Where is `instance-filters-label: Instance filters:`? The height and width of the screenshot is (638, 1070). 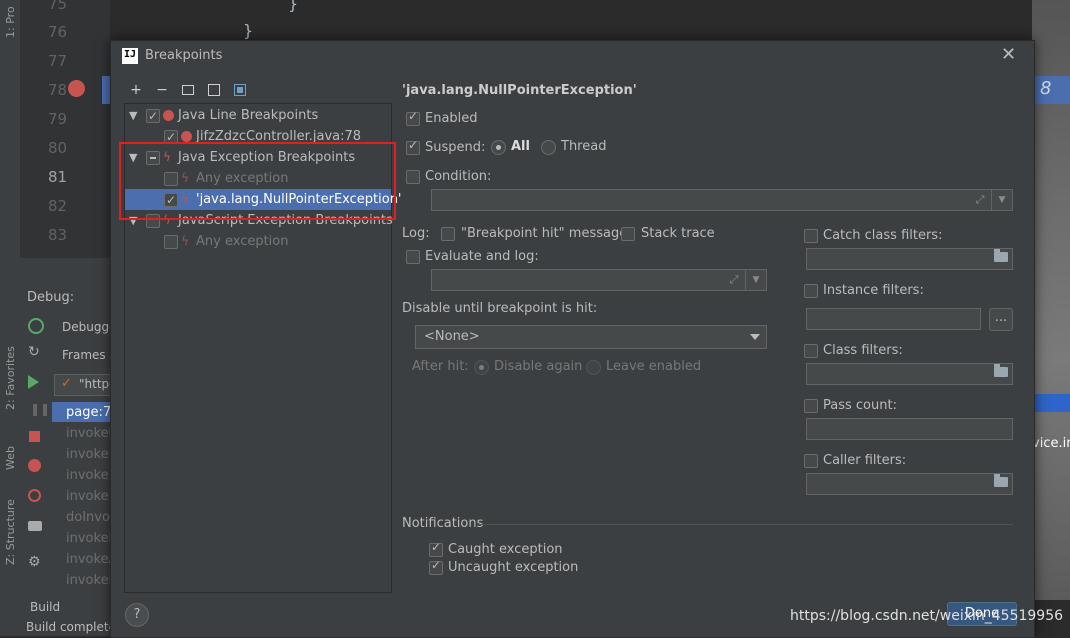
instance-filters-label: Instance filters: is located at coordinates (873, 290).